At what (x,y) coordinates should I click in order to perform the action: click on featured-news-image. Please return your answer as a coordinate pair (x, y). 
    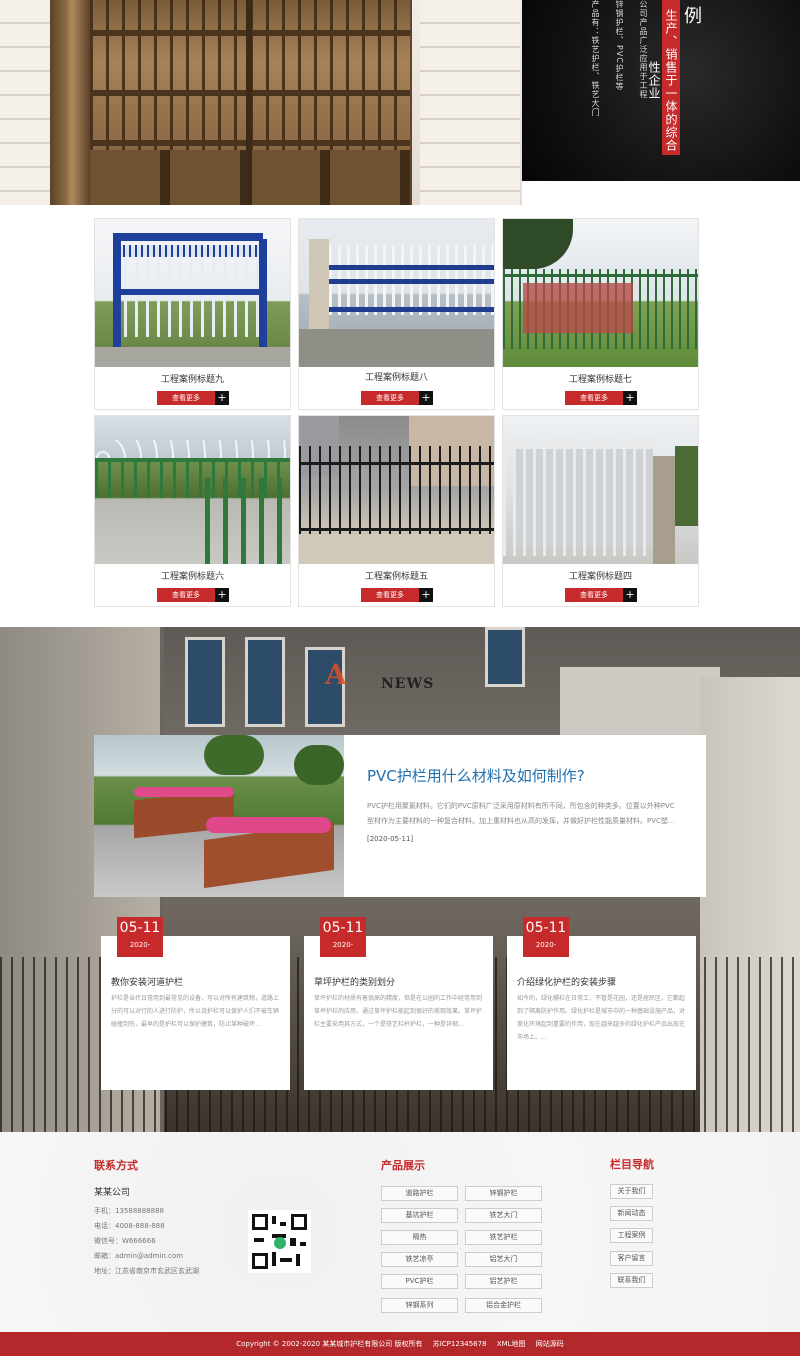
    Looking at the image, I should click on (219, 816).